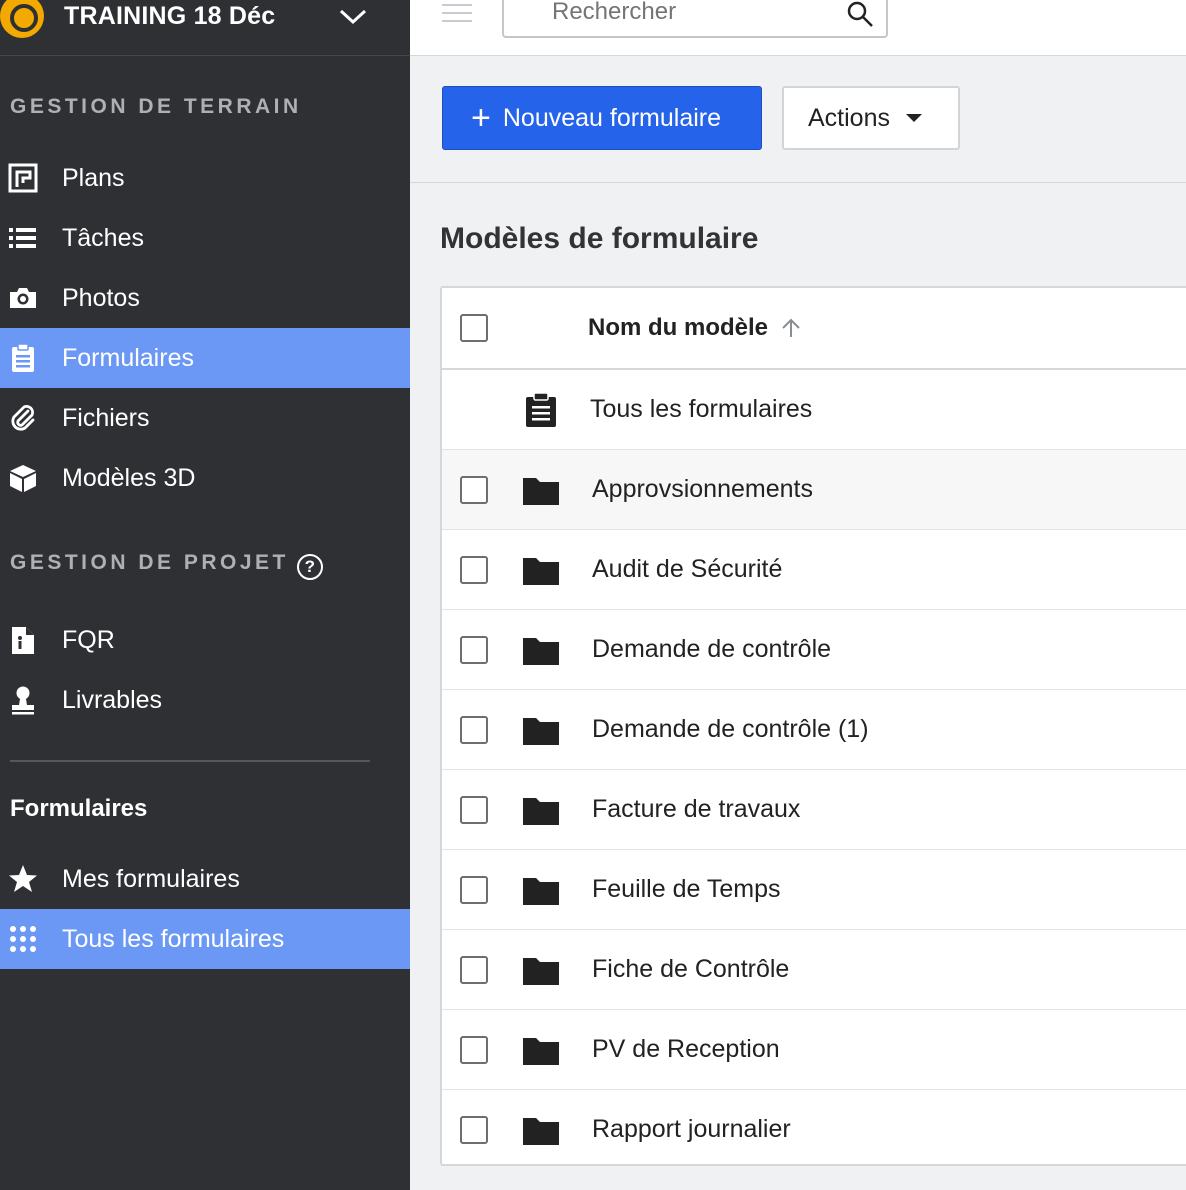  I want to click on sidebar-item-label: Plans, so click(93, 177).